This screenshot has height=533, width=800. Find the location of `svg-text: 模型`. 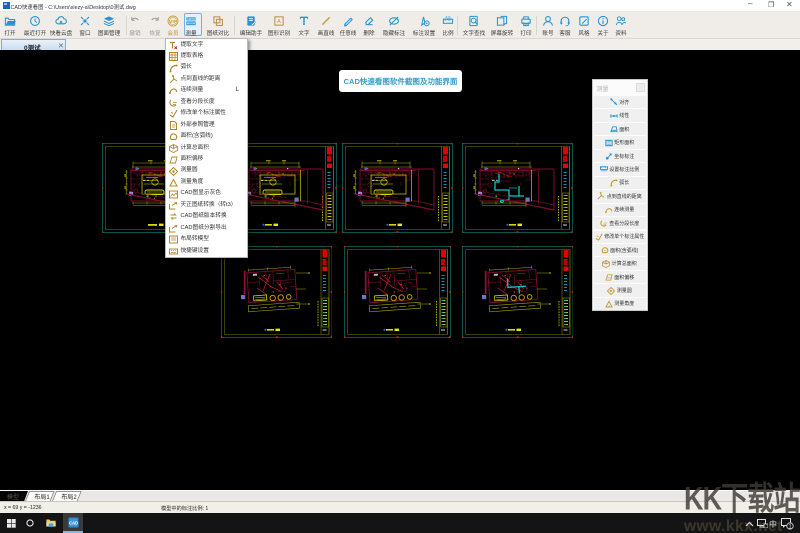

svg-text: 模型 is located at coordinates (13, 497).